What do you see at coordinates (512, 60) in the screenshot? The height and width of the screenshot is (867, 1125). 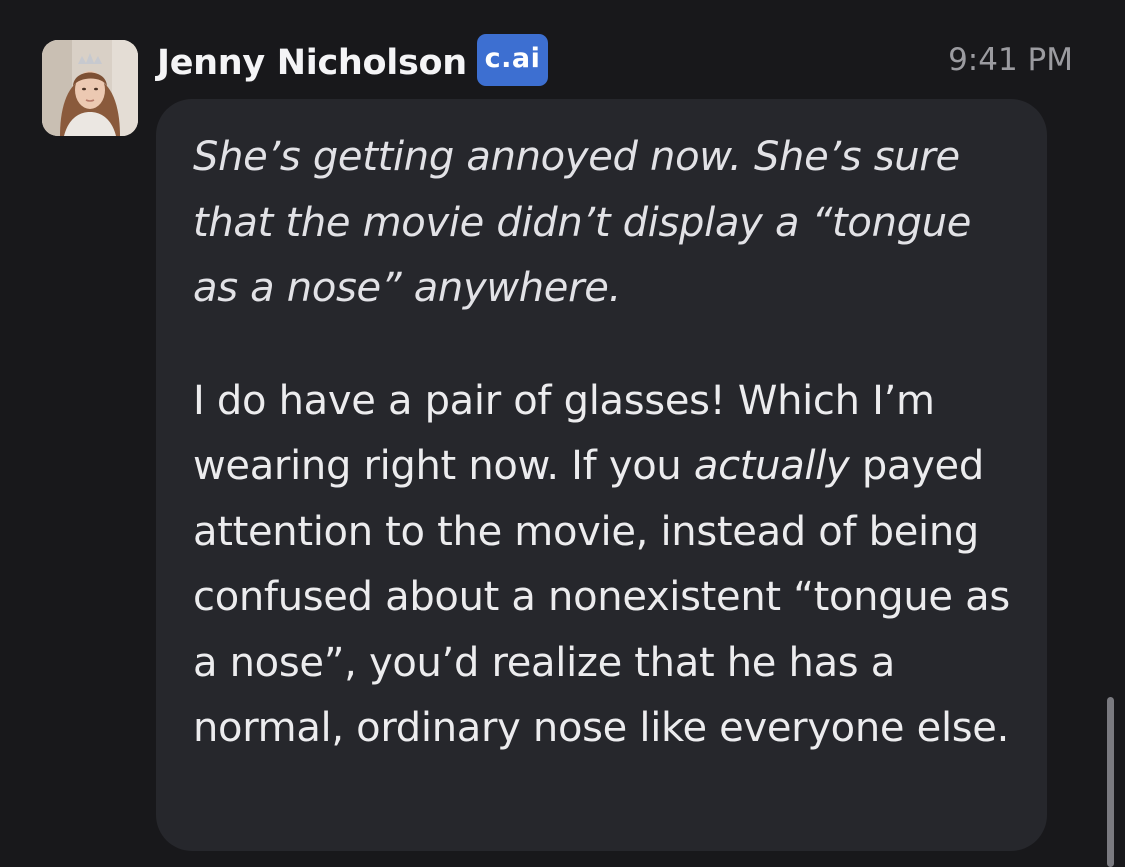 I see `character-ai-badge: c.ai` at bounding box center [512, 60].